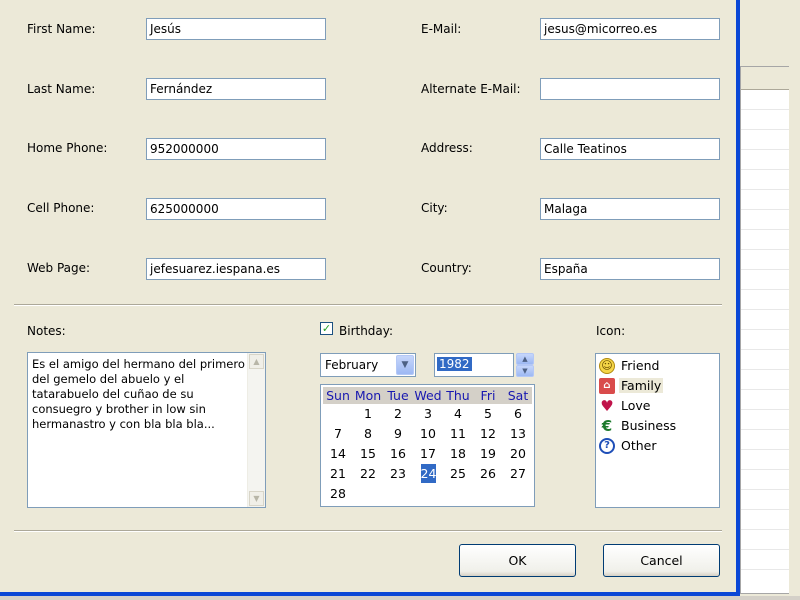  I want to click on cell-phone-field: 625000000, so click(236, 209).